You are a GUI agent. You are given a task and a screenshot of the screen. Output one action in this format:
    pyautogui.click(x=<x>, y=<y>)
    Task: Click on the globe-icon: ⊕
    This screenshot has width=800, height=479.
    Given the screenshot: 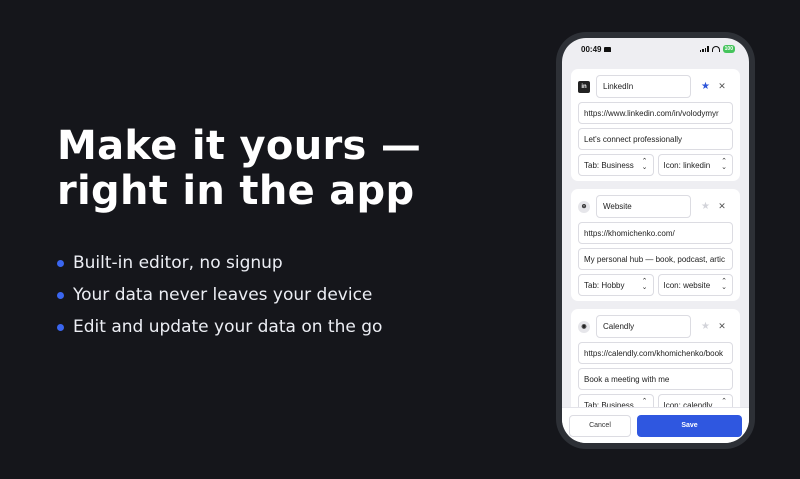 What is the action you would take?
    pyautogui.click(x=584, y=206)
    